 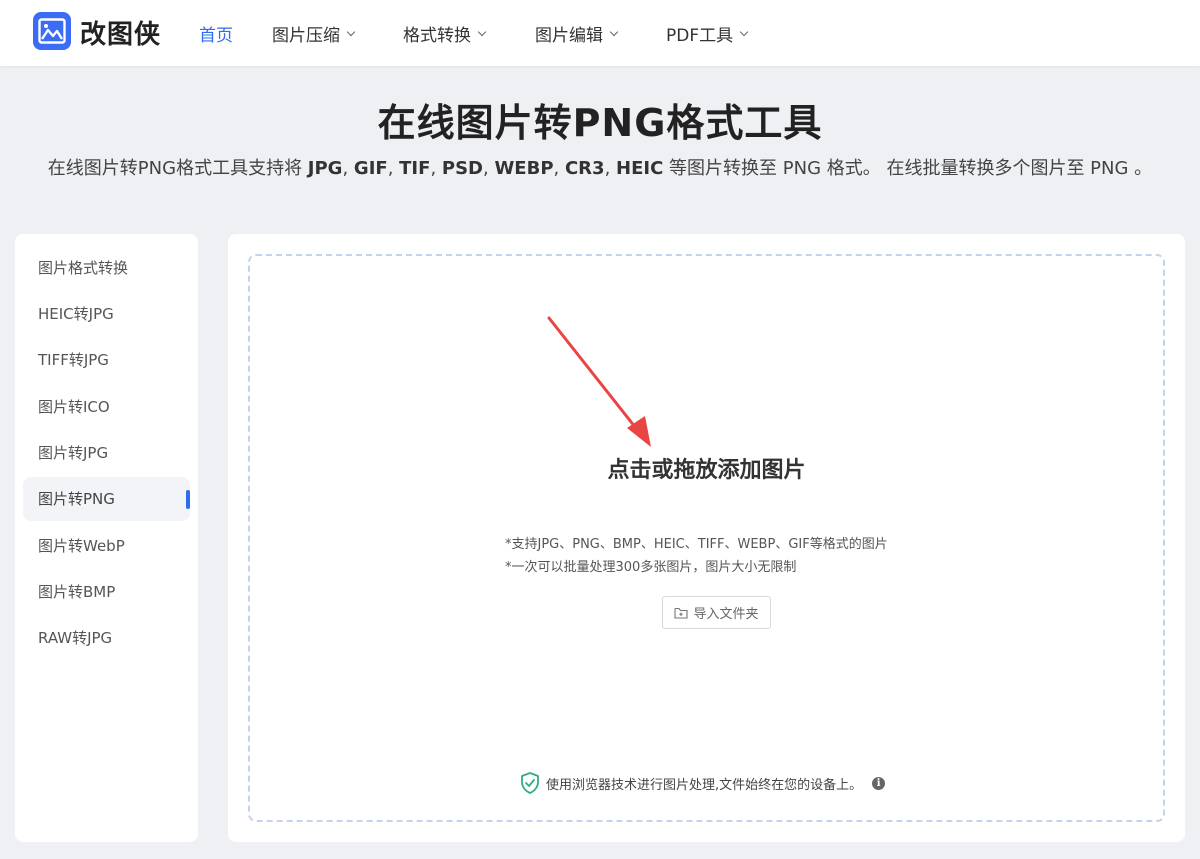 I want to click on sidebar-item-image-to-ico: 图片转ICO, so click(x=106, y=407).